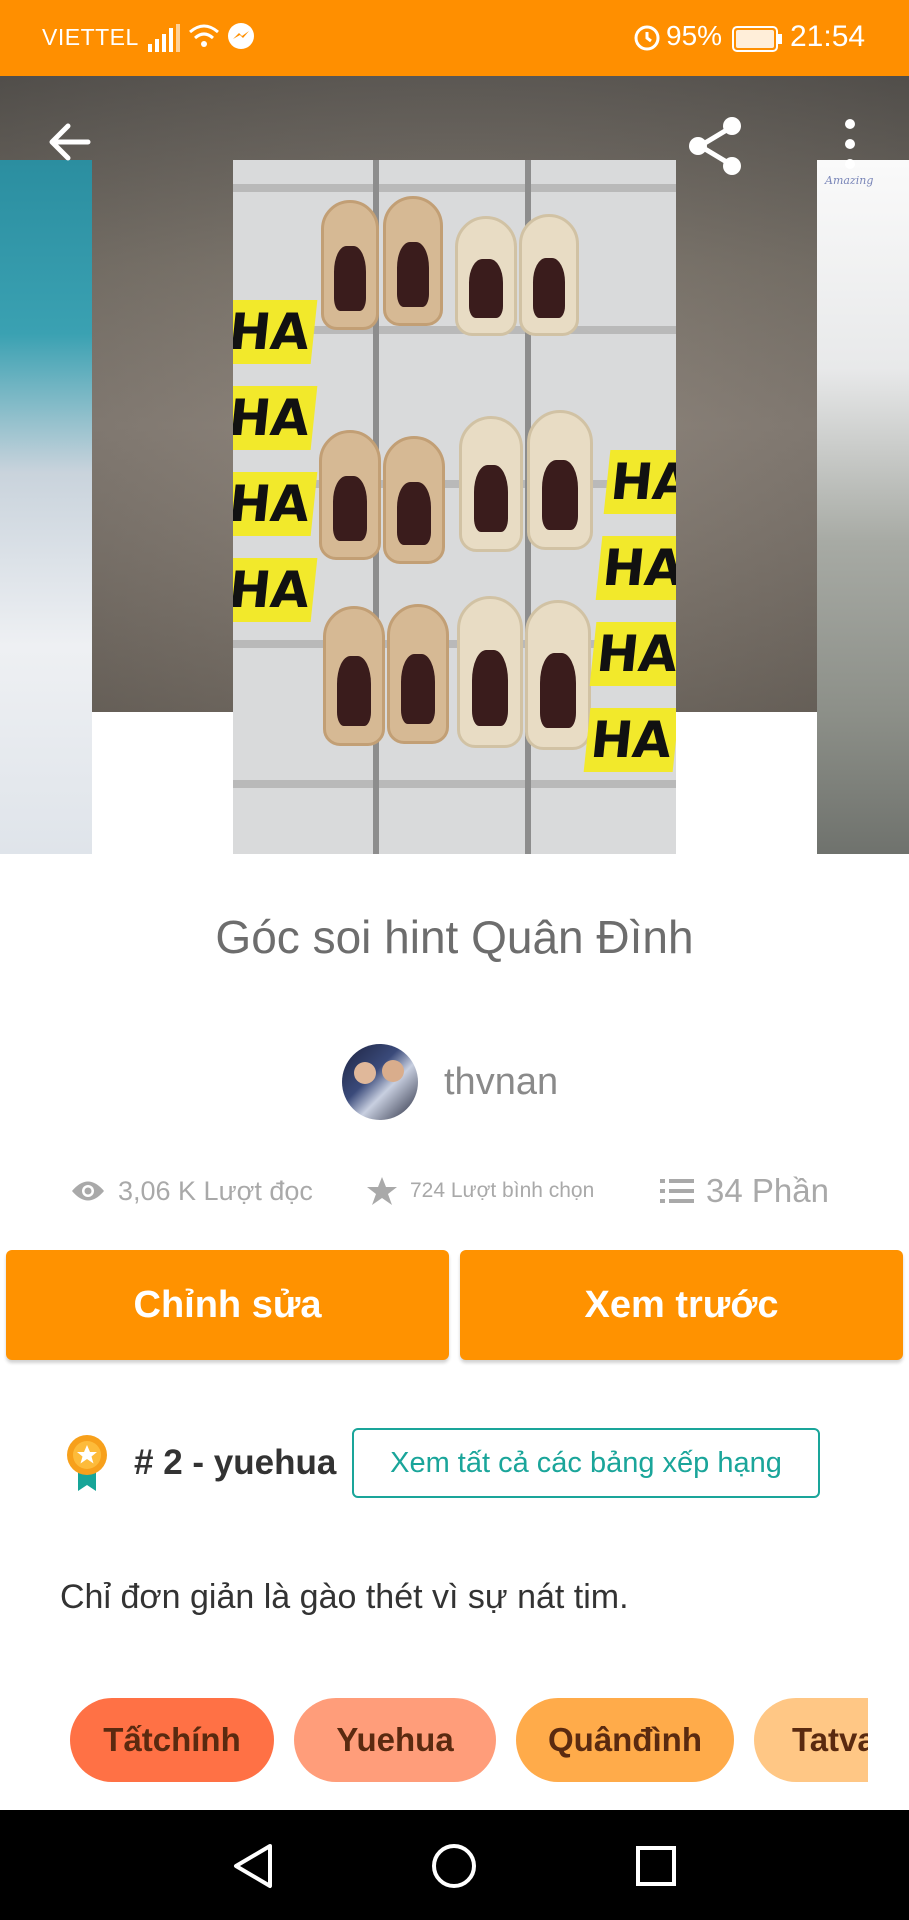 The width and height of the screenshot is (909, 1920). I want to click on tag-chip: Yuehua, so click(395, 1740).